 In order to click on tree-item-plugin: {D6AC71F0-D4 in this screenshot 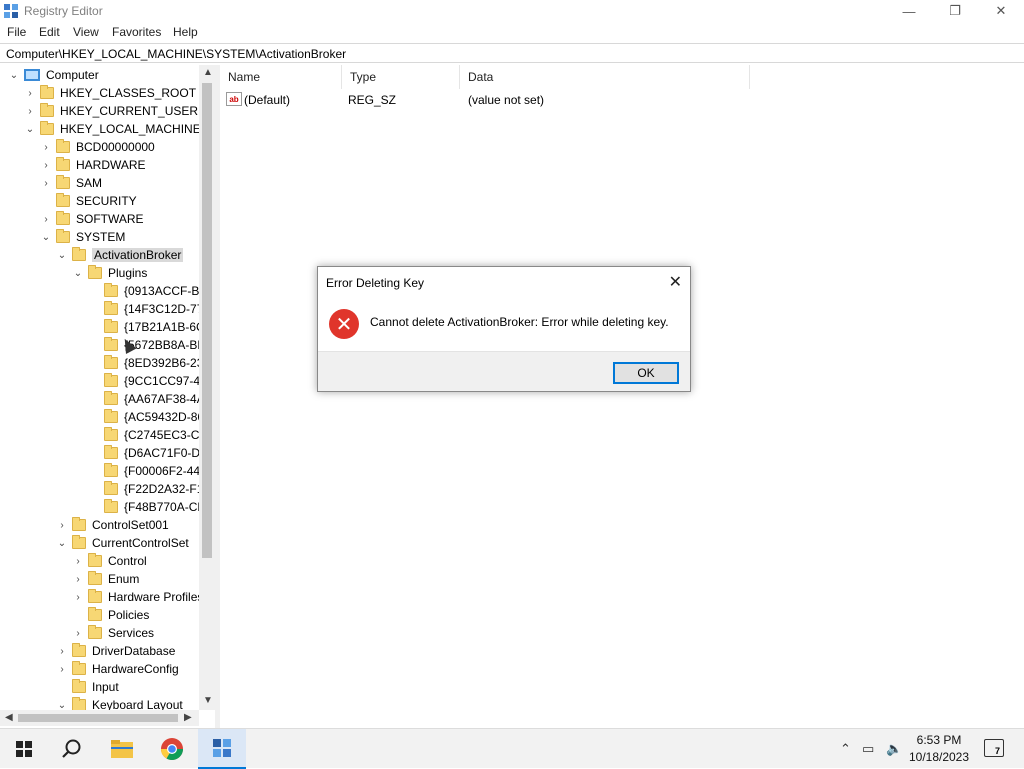, I will do `click(147, 453)`.